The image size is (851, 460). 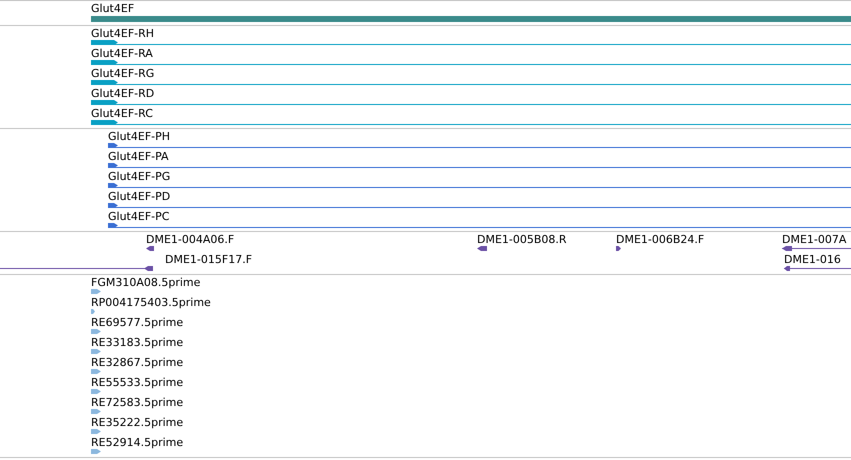 I want to click on feature-label: FGM310A08.5prime, so click(x=145, y=282).